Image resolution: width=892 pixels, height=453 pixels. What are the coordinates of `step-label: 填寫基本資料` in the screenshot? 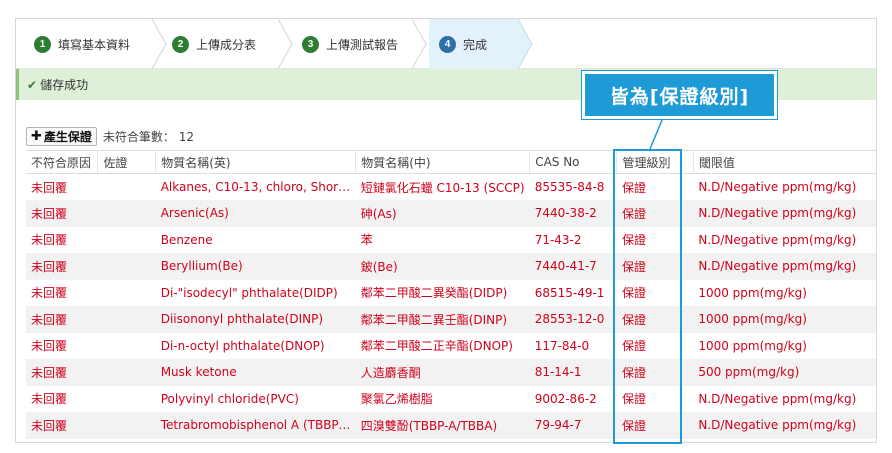 It's located at (94, 44).